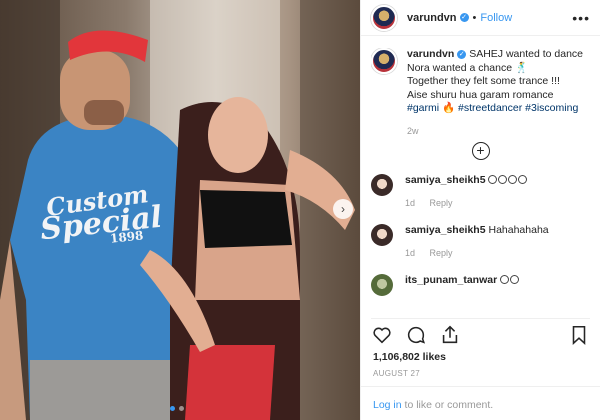 The image size is (600, 420). What do you see at coordinates (483, 81) in the screenshot?
I see `caption-line: Together they felt some trance !!!` at bounding box center [483, 81].